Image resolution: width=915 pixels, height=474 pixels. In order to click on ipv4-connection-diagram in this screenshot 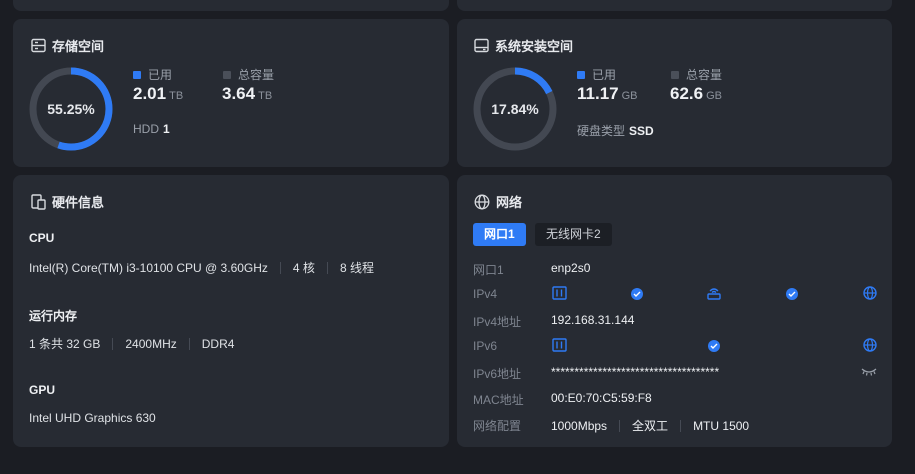, I will do `click(714, 293)`.